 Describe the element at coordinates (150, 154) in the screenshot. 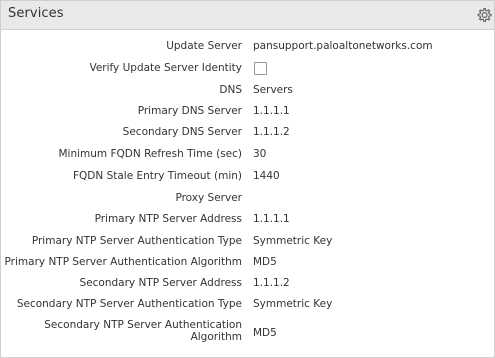

I see `field-label: Minimum FQDN Refresh Time (sec)` at that location.